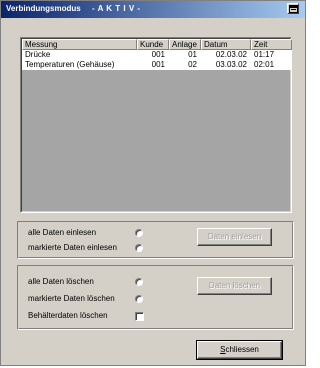 The image size is (320, 368). What do you see at coordinates (185, 44) in the screenshot?
I see `column-header-anlage: Anlage` at bounding box center [185, 44].